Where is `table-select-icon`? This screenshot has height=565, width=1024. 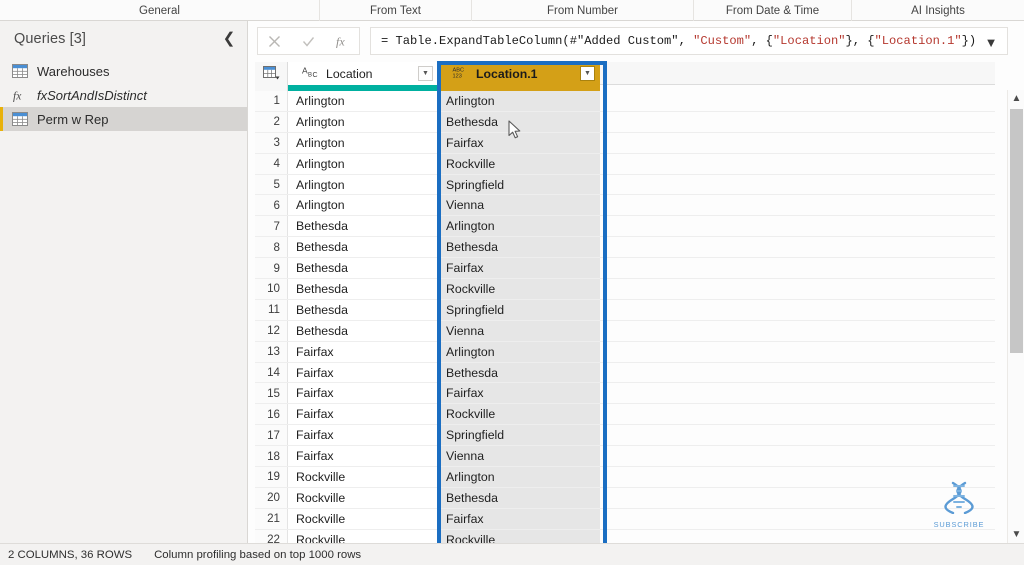 table-select-icon is located at coordinates (271, 73).